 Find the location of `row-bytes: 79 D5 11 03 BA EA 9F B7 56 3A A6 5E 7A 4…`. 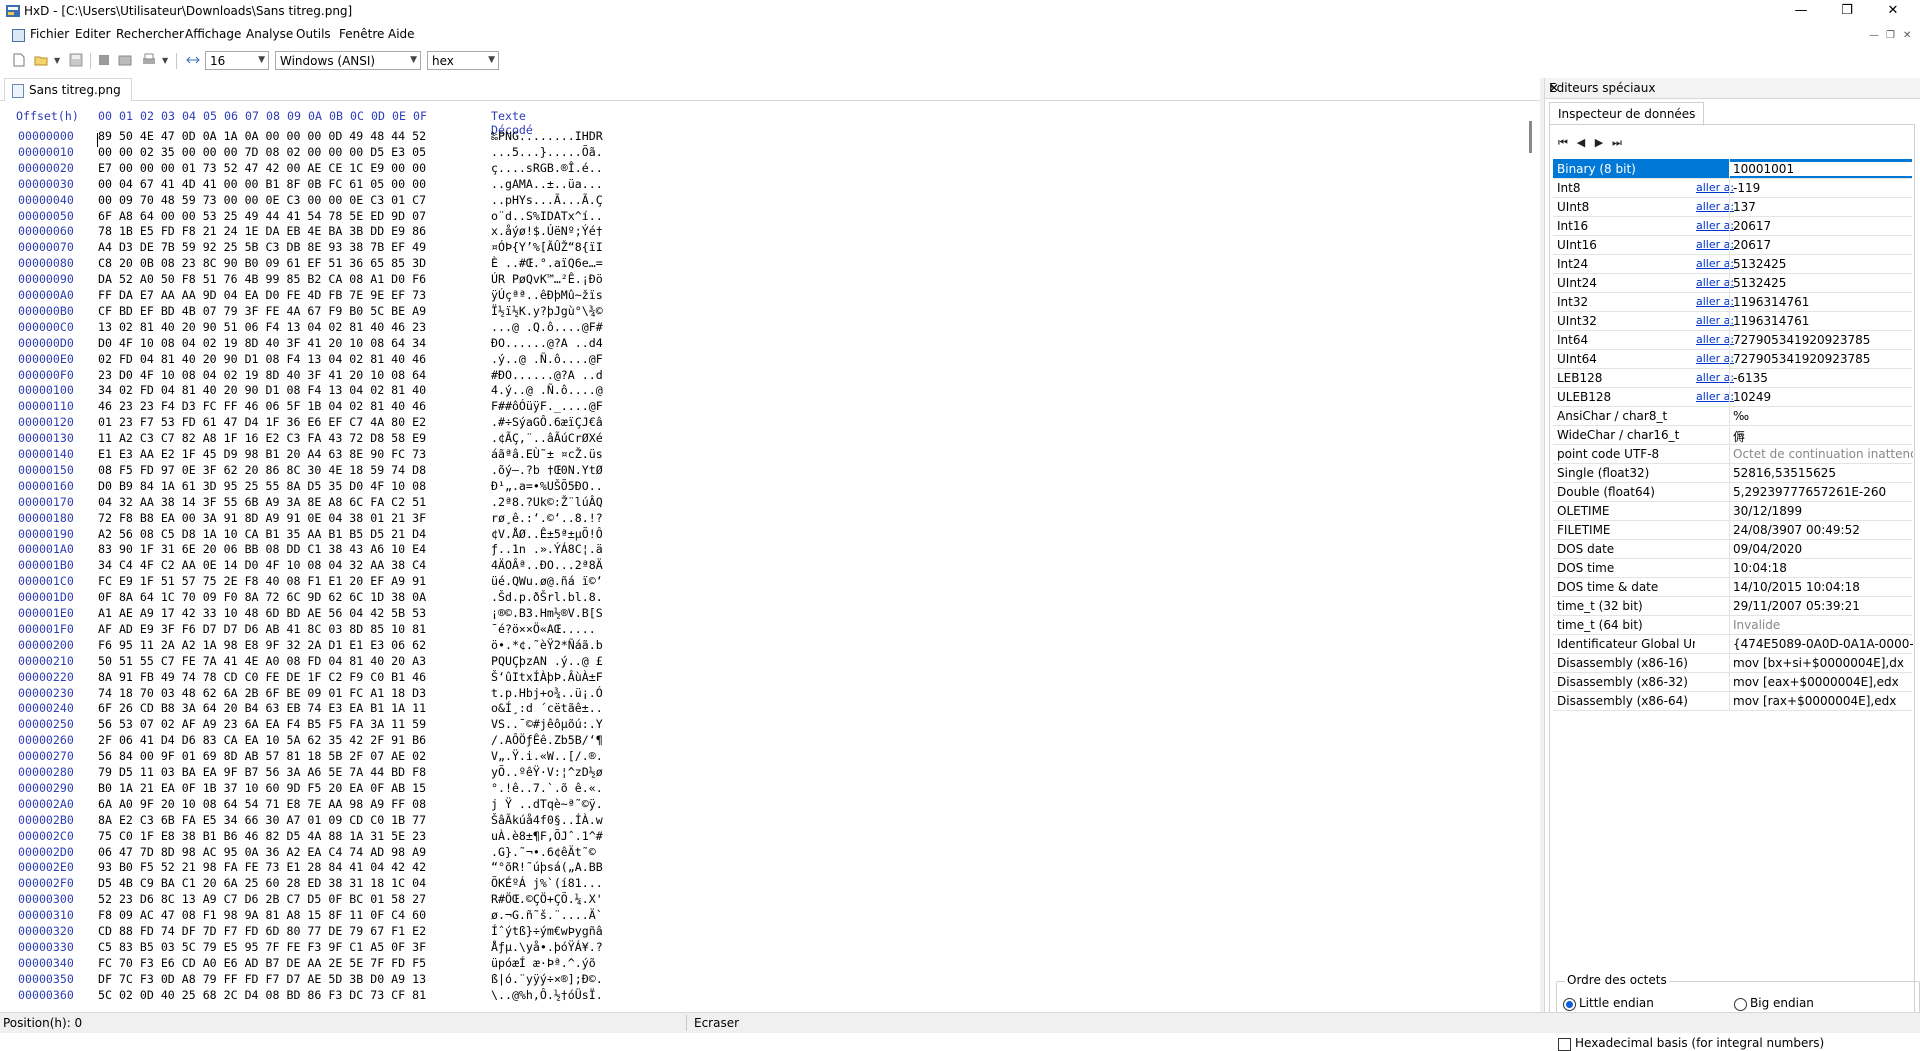

row-bytes: 79 D5 11 03 BA EA 9F B7 56 3A A6 5E 7A 4… is located at coordinates (262, 772).